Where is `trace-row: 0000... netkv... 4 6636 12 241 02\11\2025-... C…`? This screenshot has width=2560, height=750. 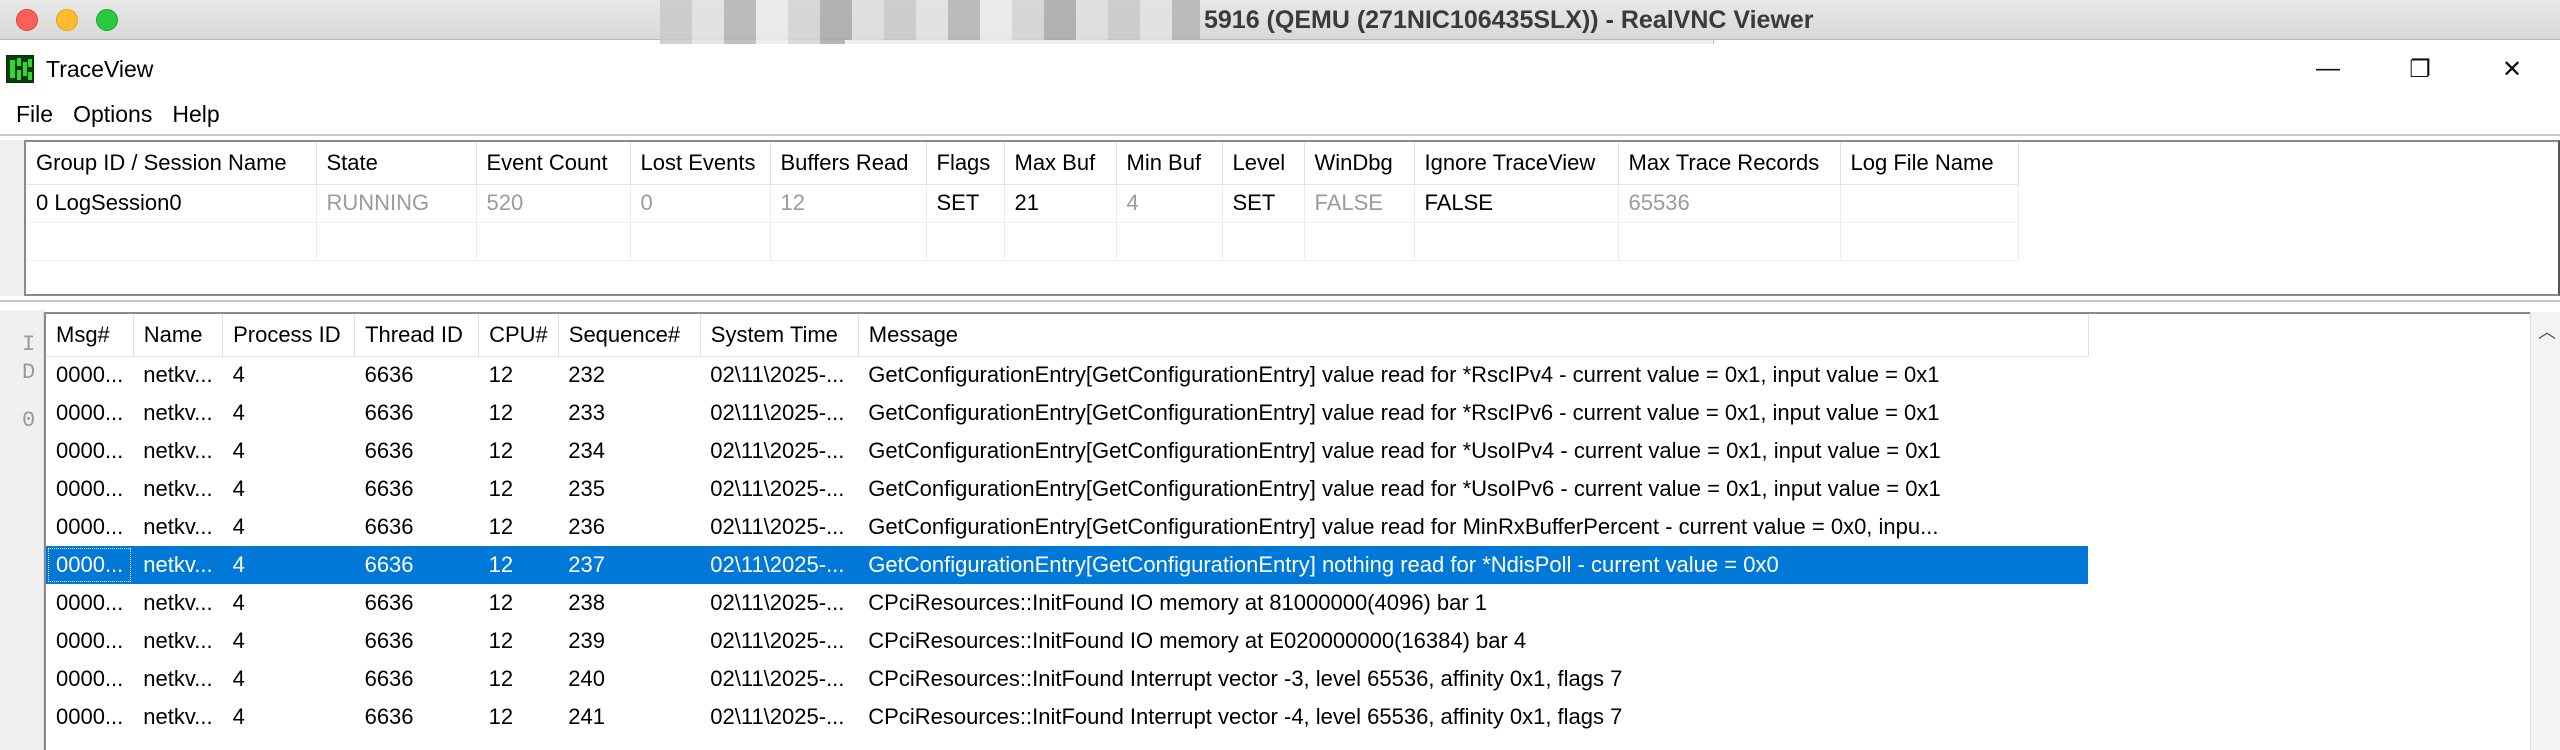 trace-row: 0000... netkv... 4 6636 12 241 02\11\2025-... C… is located at coordinates (1067, 717).